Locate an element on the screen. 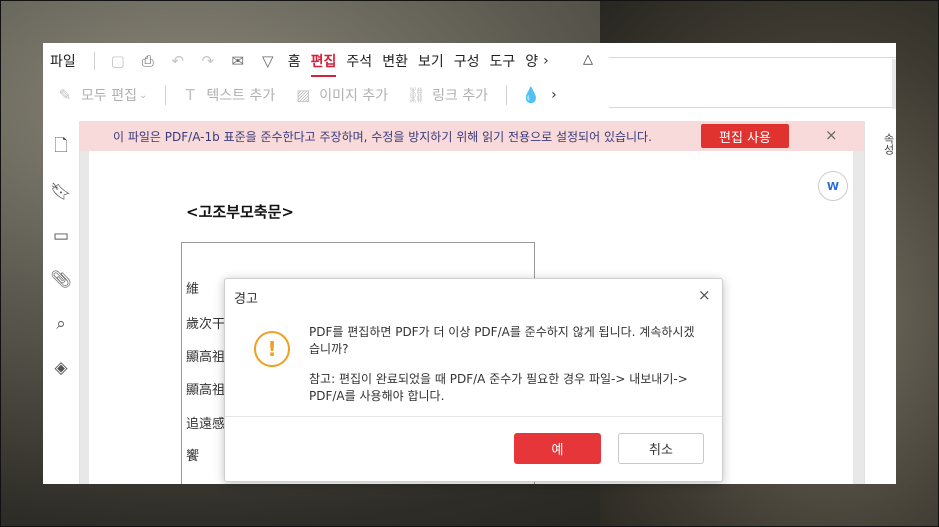  properties-label: 속성 is located at coordinates (888, 144).